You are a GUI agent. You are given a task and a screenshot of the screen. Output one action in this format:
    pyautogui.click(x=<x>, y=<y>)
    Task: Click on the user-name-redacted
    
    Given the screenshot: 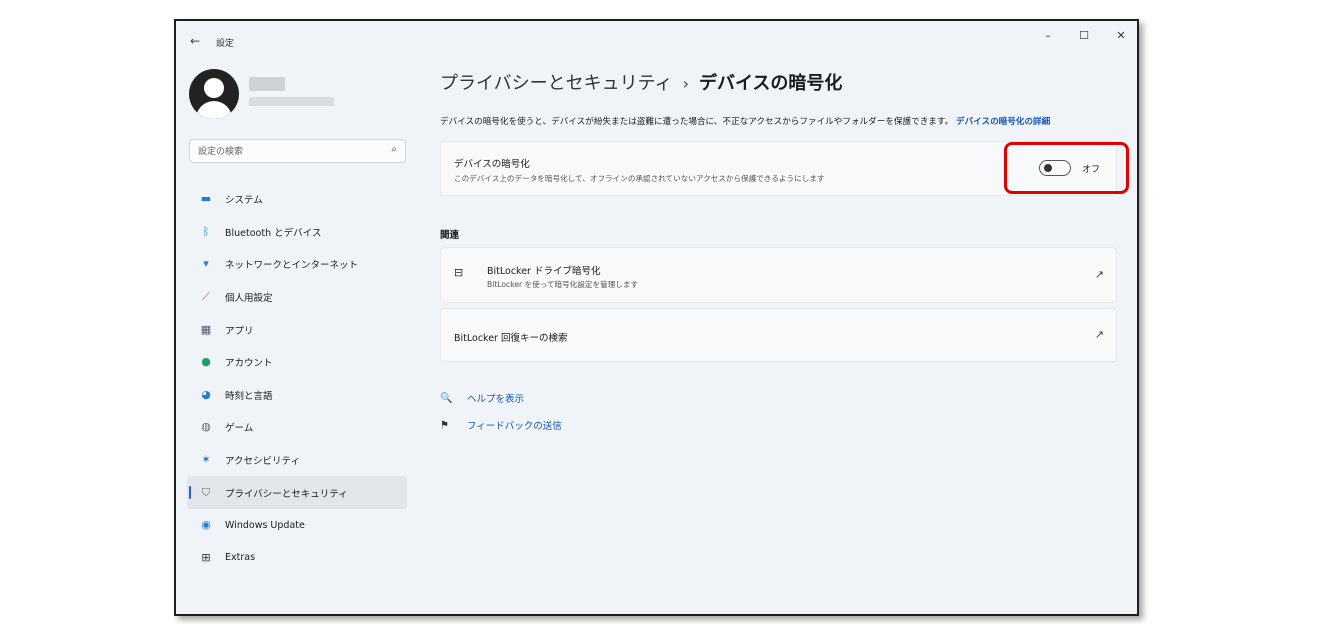 What is the action you would take?
    pyautogui.click(x=267, y=84)
    